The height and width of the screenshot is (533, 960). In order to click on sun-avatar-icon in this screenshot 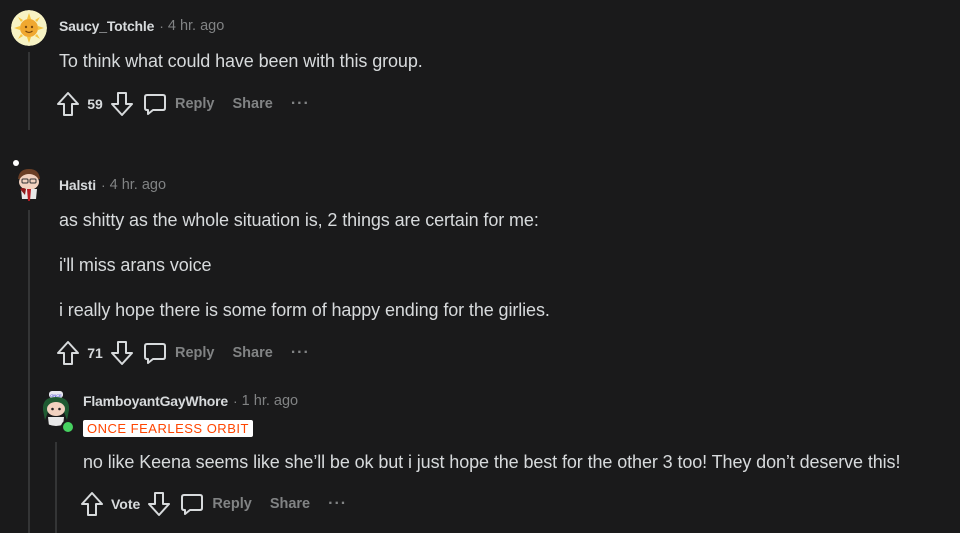, I will do `click(29, 28)`.